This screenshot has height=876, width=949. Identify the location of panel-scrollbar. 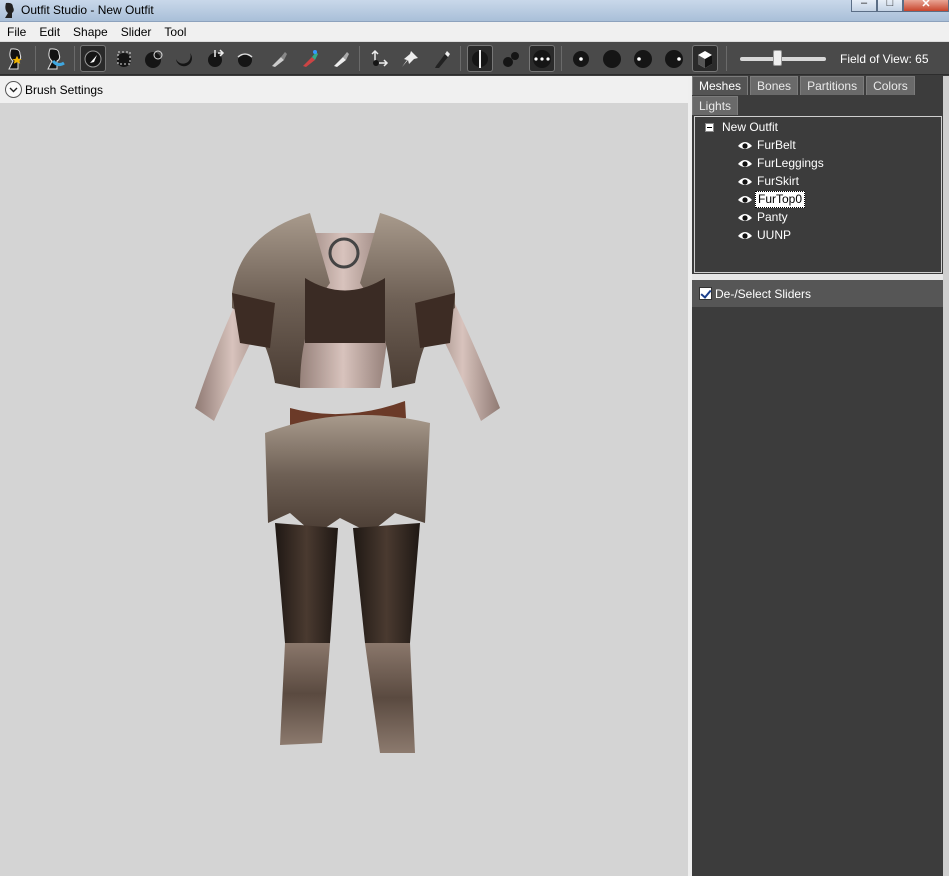
(946, 476).